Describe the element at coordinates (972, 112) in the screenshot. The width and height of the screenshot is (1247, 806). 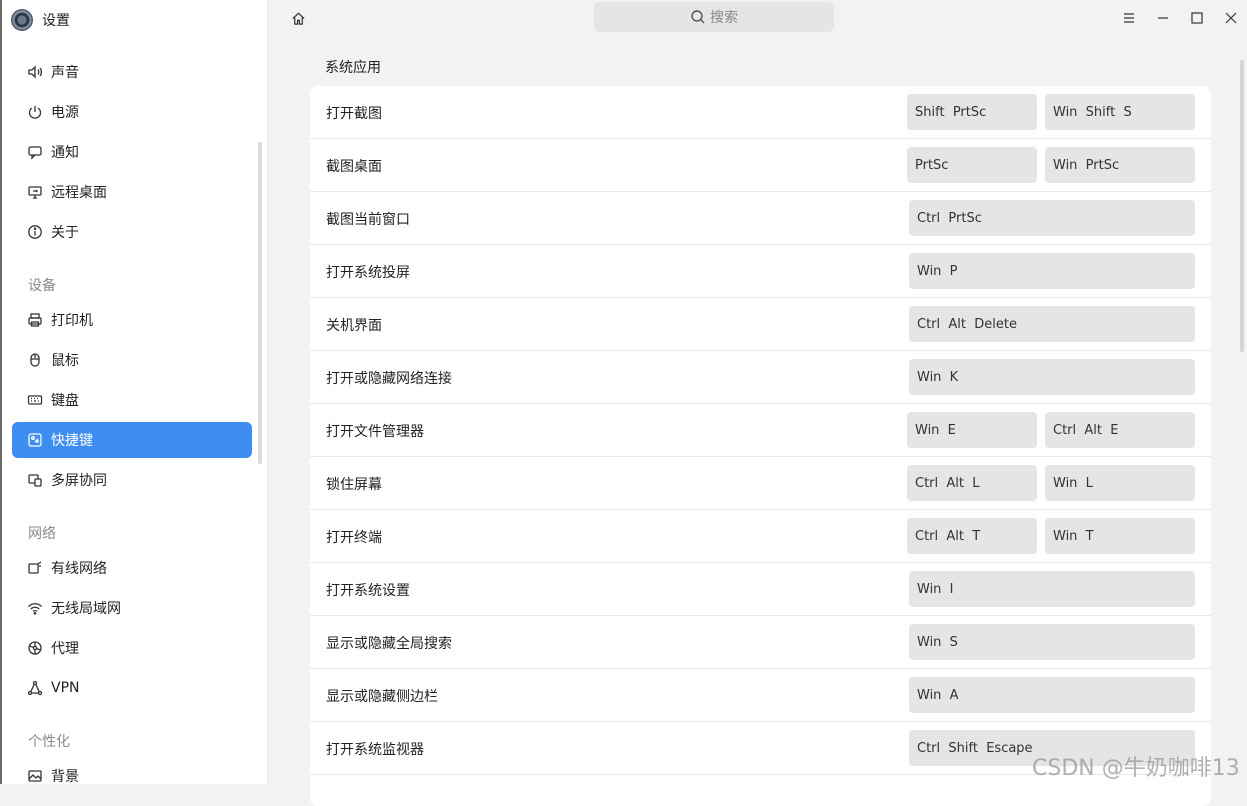
I see `shortcut-key-primary: Shift PrtSc` at that location.